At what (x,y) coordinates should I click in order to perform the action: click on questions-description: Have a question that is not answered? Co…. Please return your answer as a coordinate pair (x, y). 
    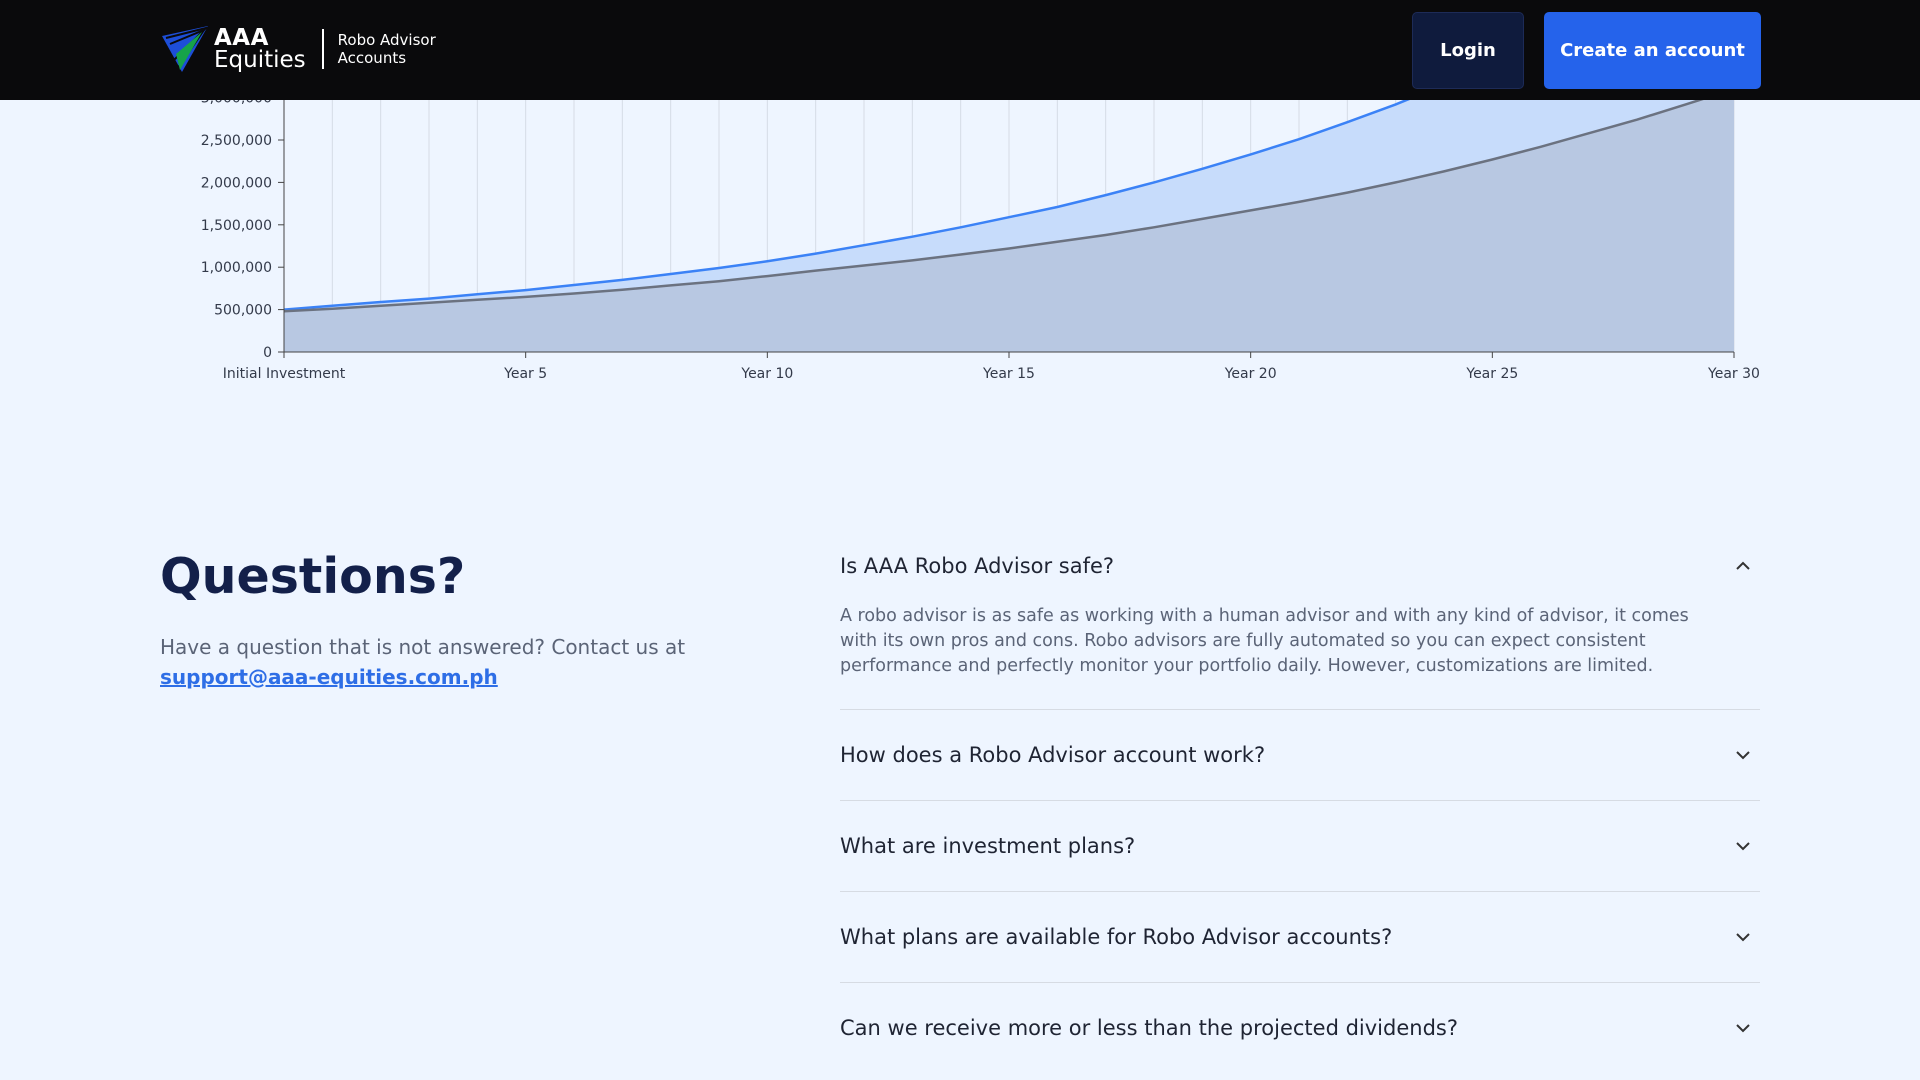
    Looking at the image, I should click on (440, 662).